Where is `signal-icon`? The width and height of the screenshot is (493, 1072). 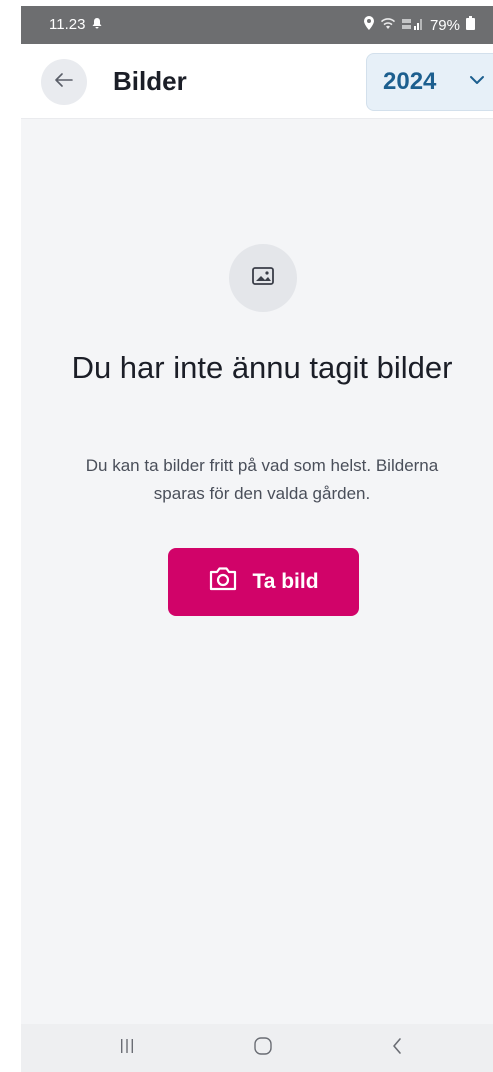
signal-icon is located at coordinates (412, 25).